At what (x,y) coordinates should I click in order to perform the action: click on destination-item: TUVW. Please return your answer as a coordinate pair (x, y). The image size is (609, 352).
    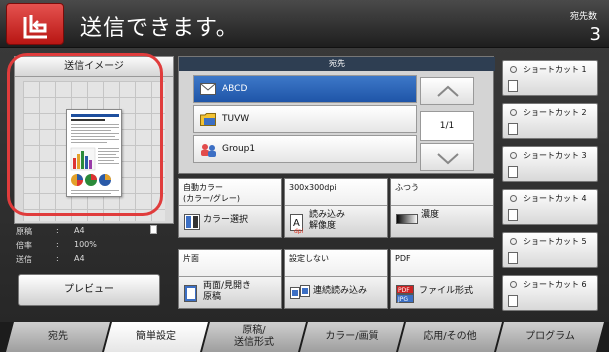
    Looking at the image, I should click on (305, 119).